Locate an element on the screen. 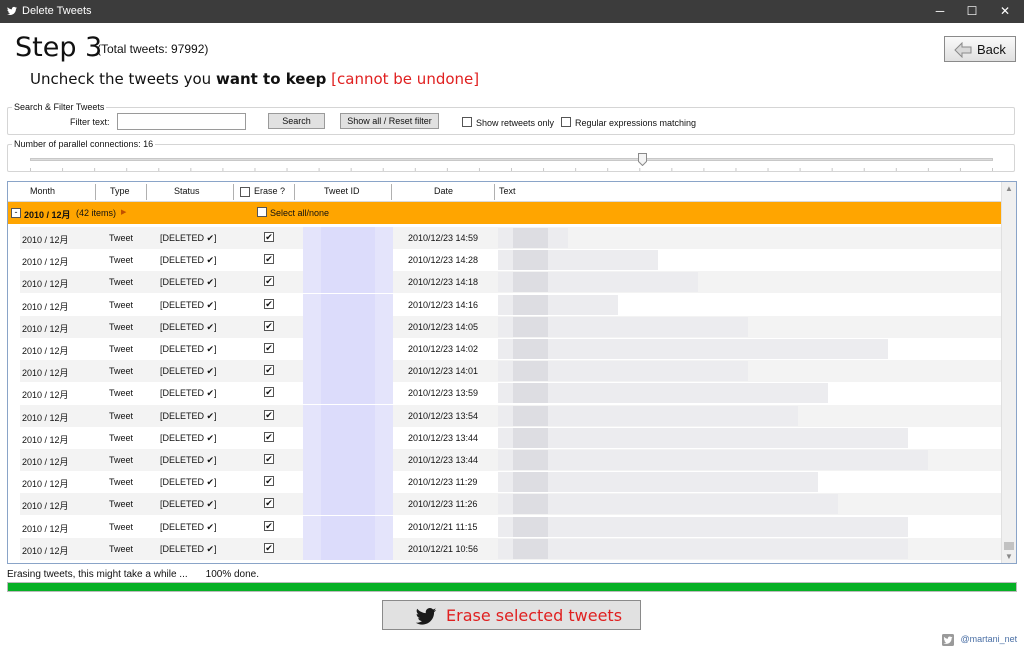 This screenshot has height=660, width=1024. back-button: Back is located at coordinates (980, 49).